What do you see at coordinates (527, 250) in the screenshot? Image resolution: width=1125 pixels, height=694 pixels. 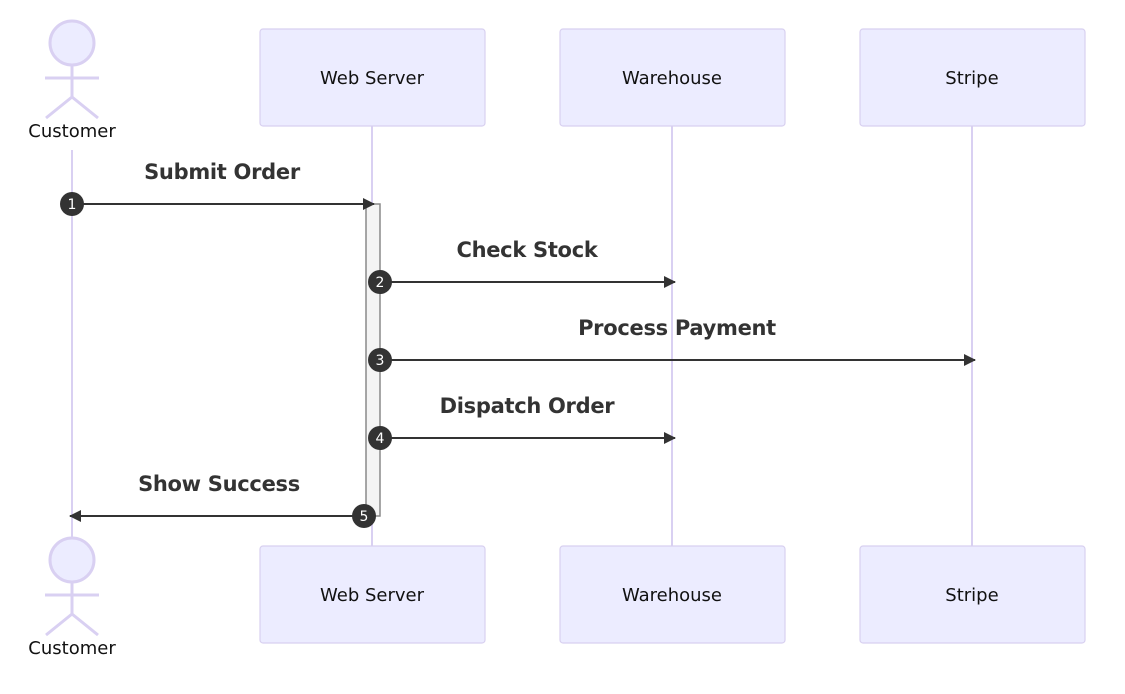 I see `message-label: Check Stock` at bounding box center [527, 250].